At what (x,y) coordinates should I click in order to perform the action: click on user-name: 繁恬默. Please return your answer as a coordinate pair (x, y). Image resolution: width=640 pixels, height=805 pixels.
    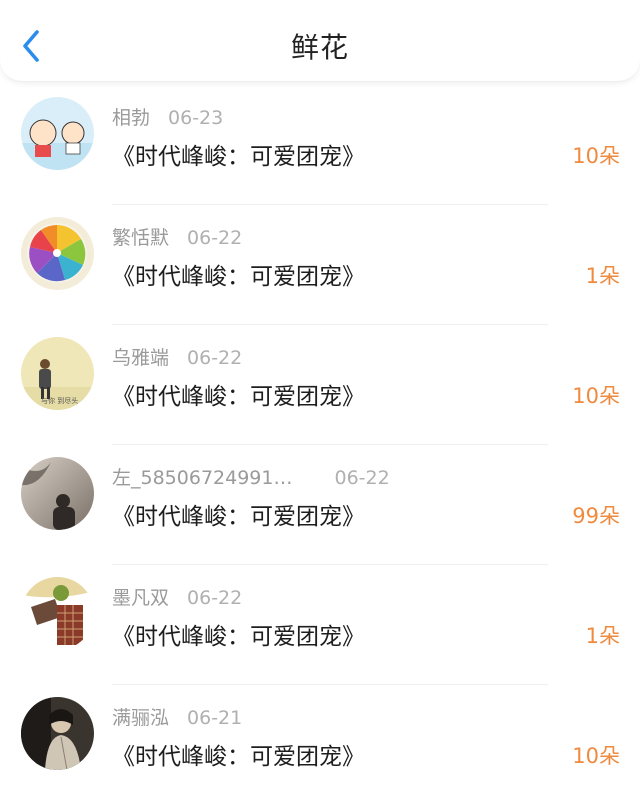
    Looking at the image, I should click on (141, 238).